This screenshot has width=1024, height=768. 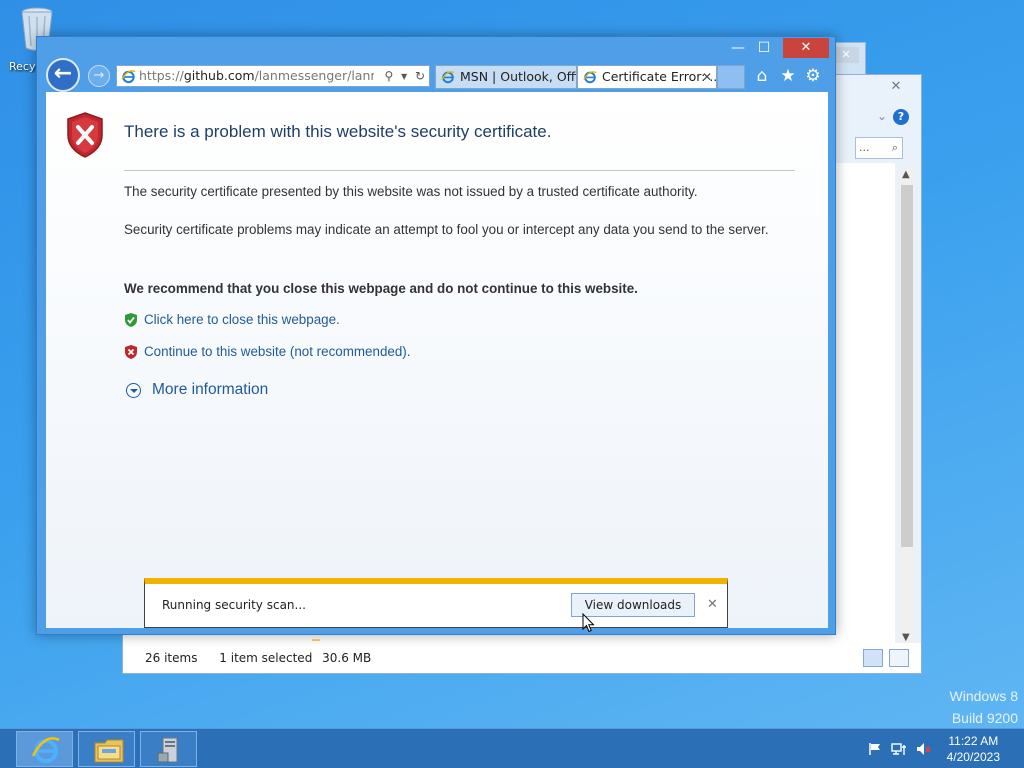 What do you see at coordinates (875, 750) in the screenshot?
I see `action-center-flag-icon` at bounding box center [875, 750].